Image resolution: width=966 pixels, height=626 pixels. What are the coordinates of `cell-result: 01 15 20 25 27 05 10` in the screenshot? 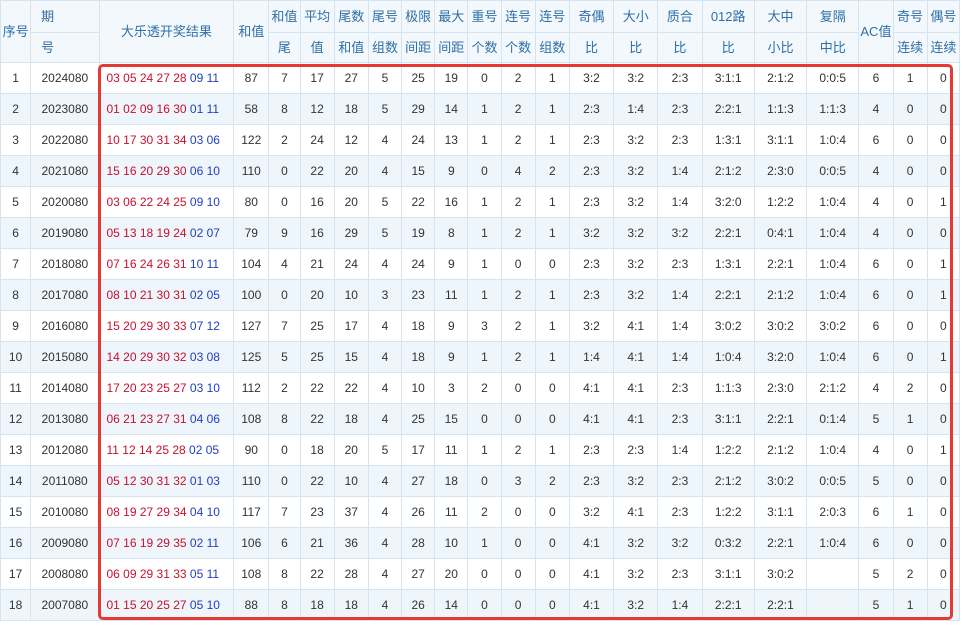 It's located at (166, 605).